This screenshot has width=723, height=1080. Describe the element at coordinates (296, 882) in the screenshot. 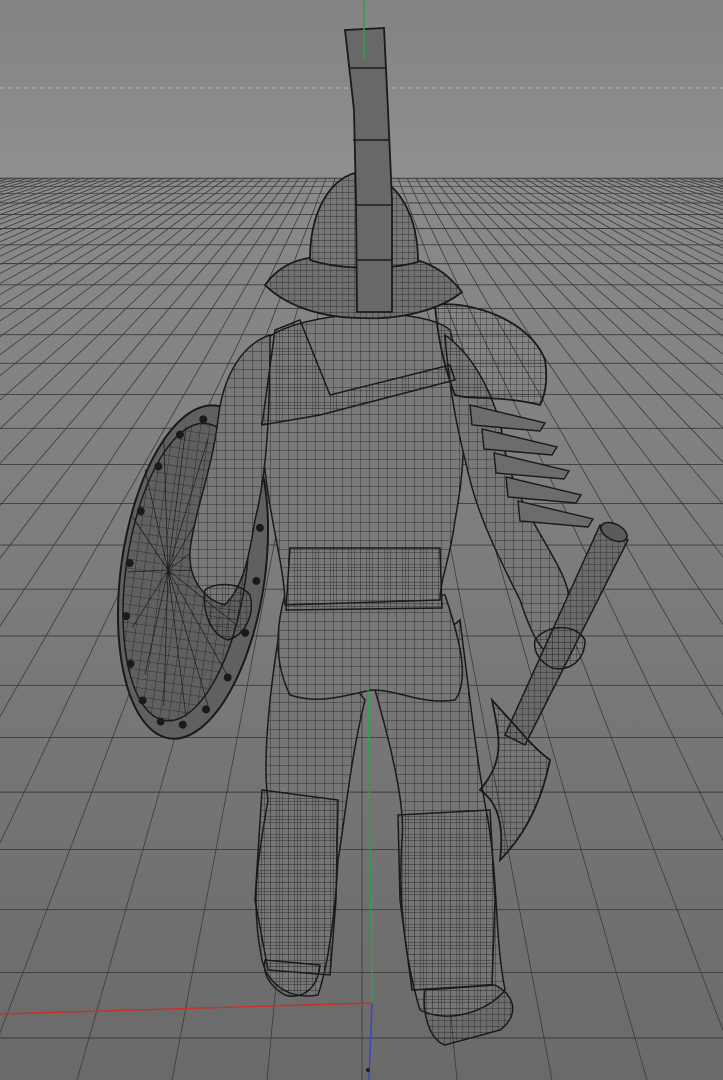

I see `left-leg-greave` at that location.